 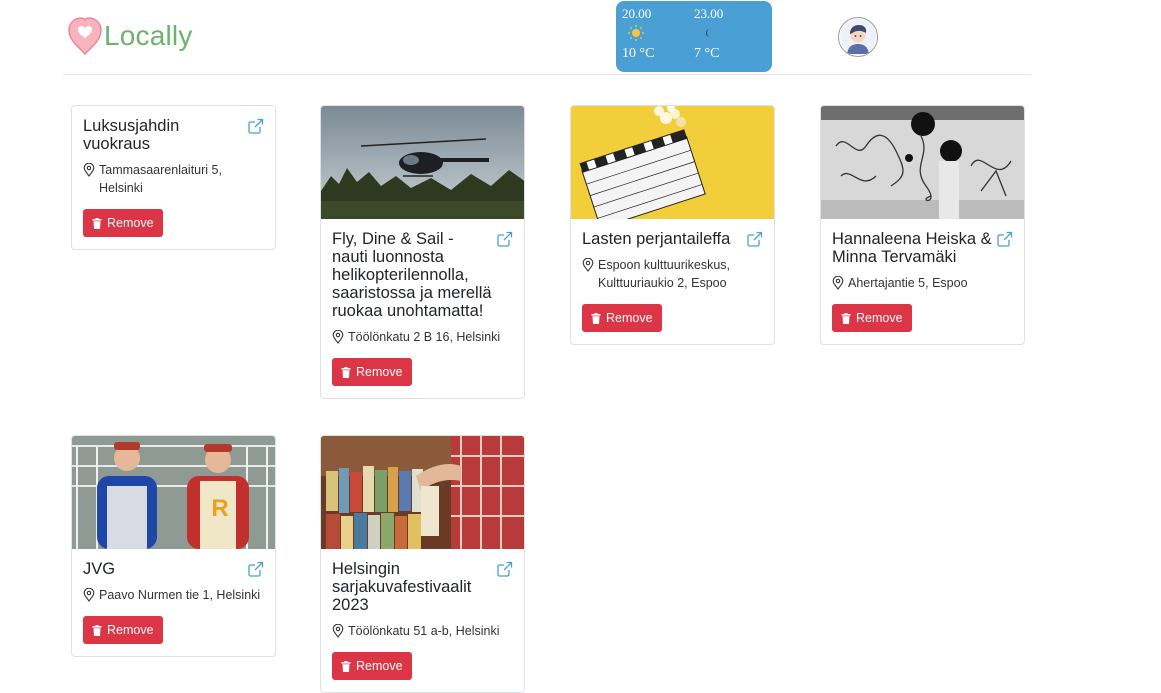 I want to click on event-address: Paavo Nurmen tie 1, Helsinki, so click(x=180, y=595).